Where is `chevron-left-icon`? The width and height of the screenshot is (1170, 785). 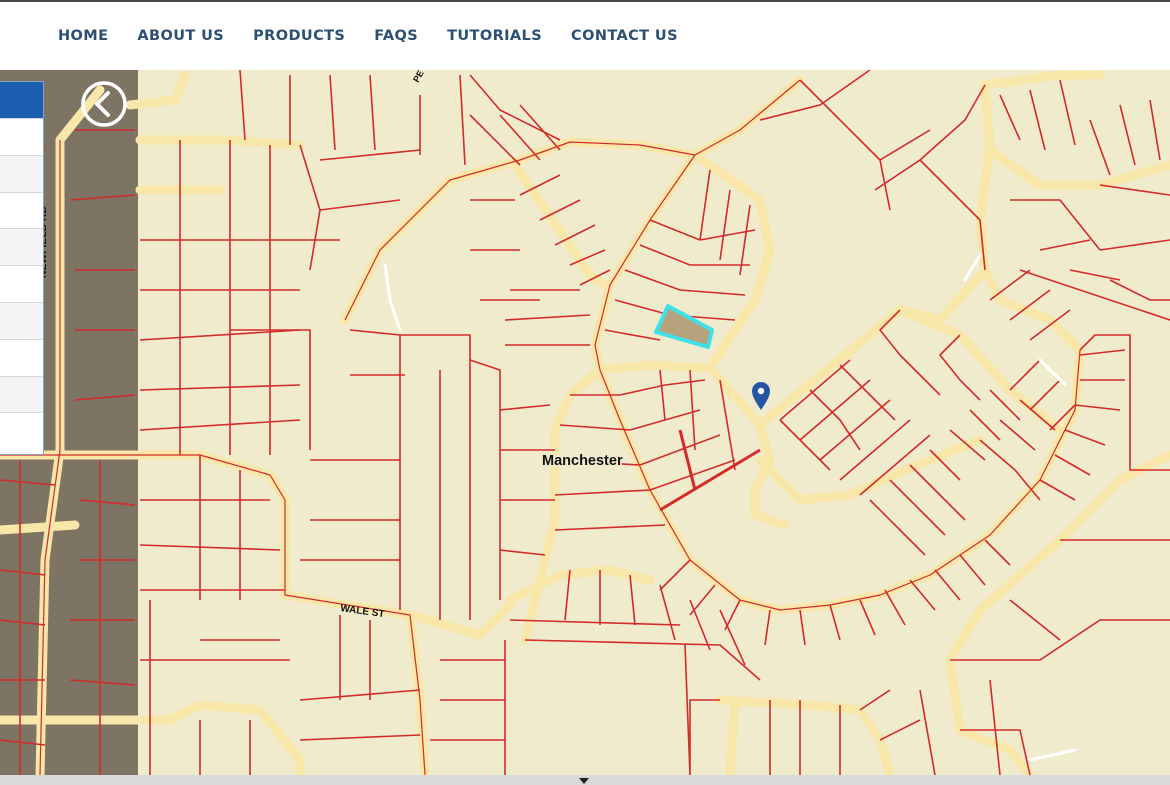 chevron-left-icon is located at coordinates (104, 104).